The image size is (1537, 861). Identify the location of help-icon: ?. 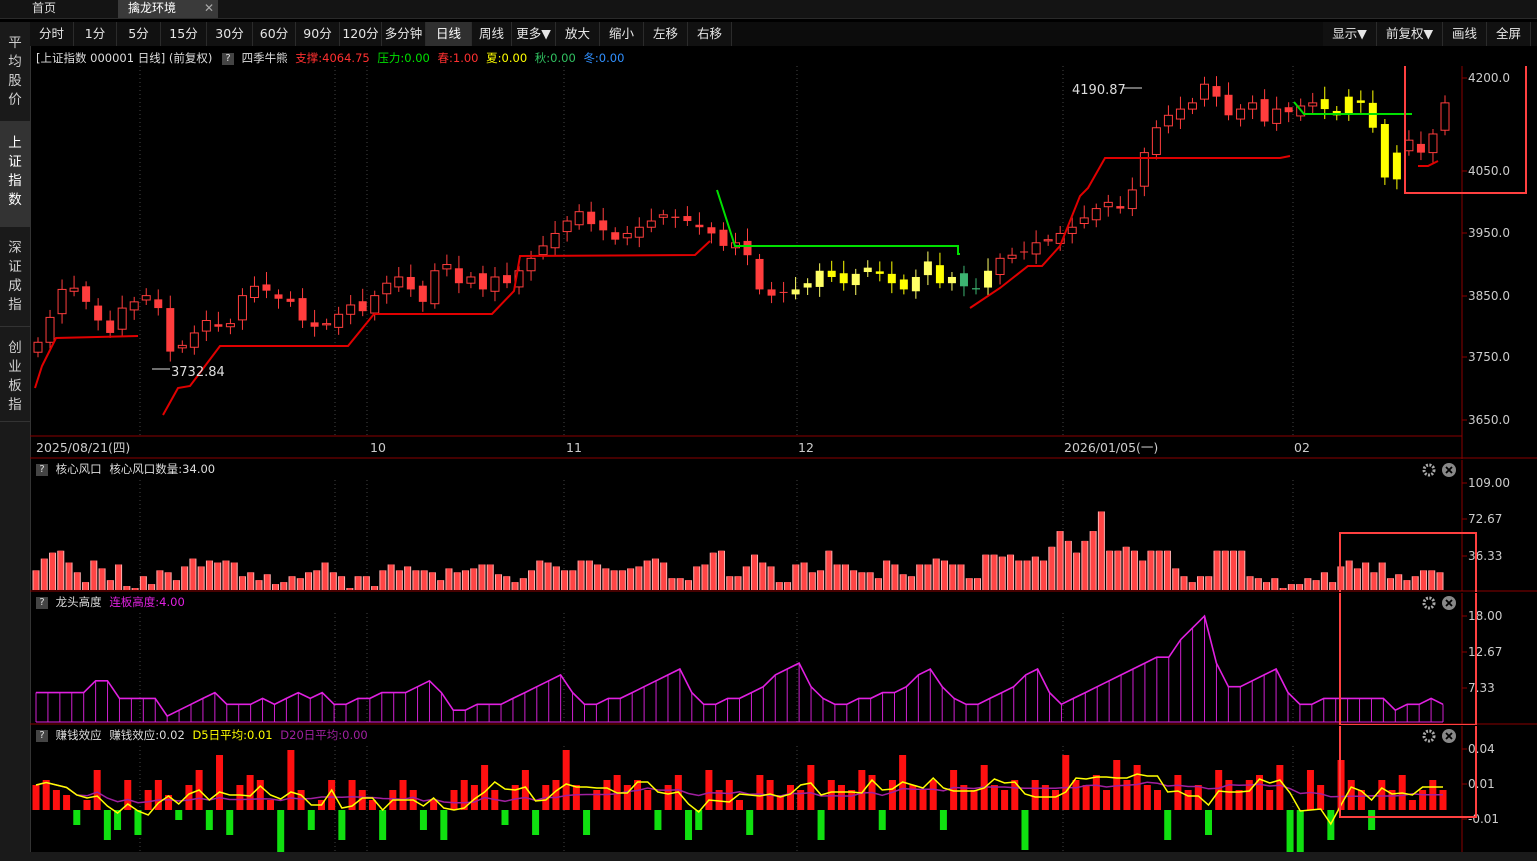
(227, 58).